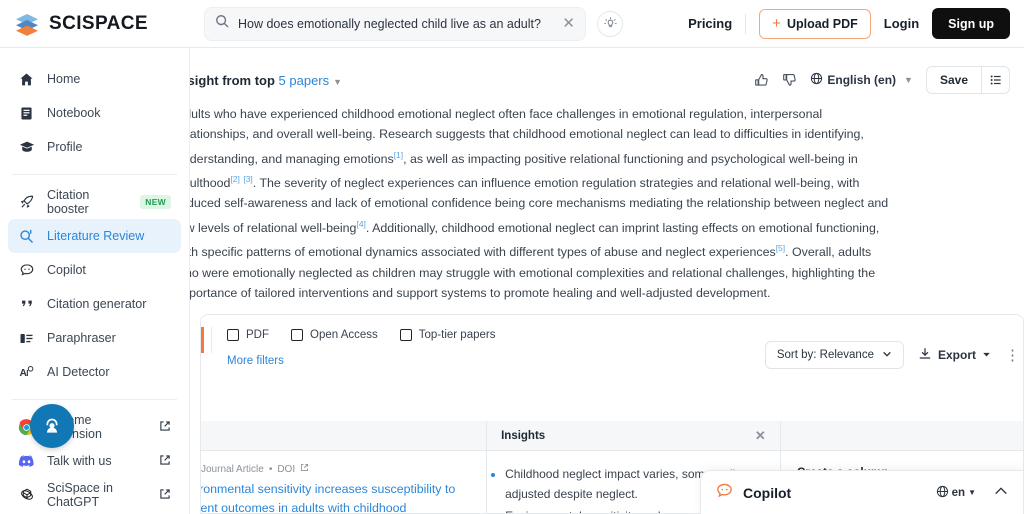 This screenshot has width=1024, height=514. I want to click on insight-bulb-button, so click(610, 23).